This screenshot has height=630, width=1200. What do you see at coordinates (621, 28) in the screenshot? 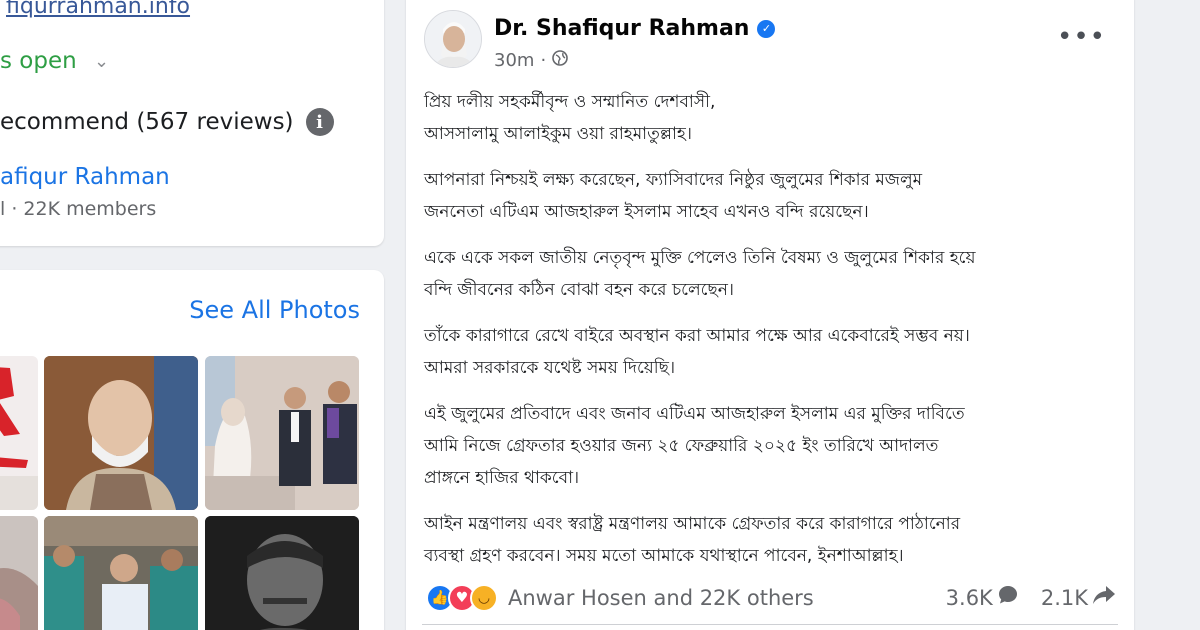
I see `author-name: Dr. Shafiqur Rahman` at bounding box center [621, 28].